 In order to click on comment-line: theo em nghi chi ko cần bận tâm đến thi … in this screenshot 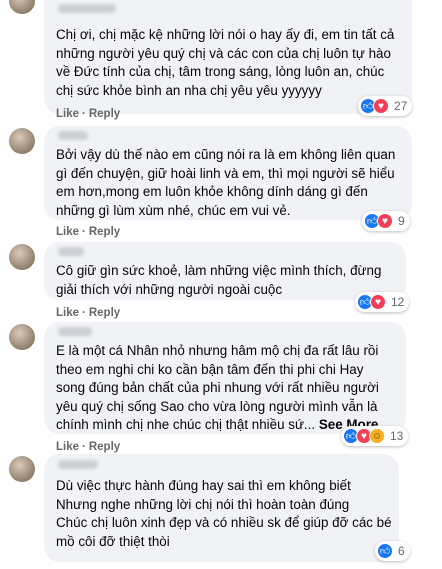, I will do `click(210, 369)`.